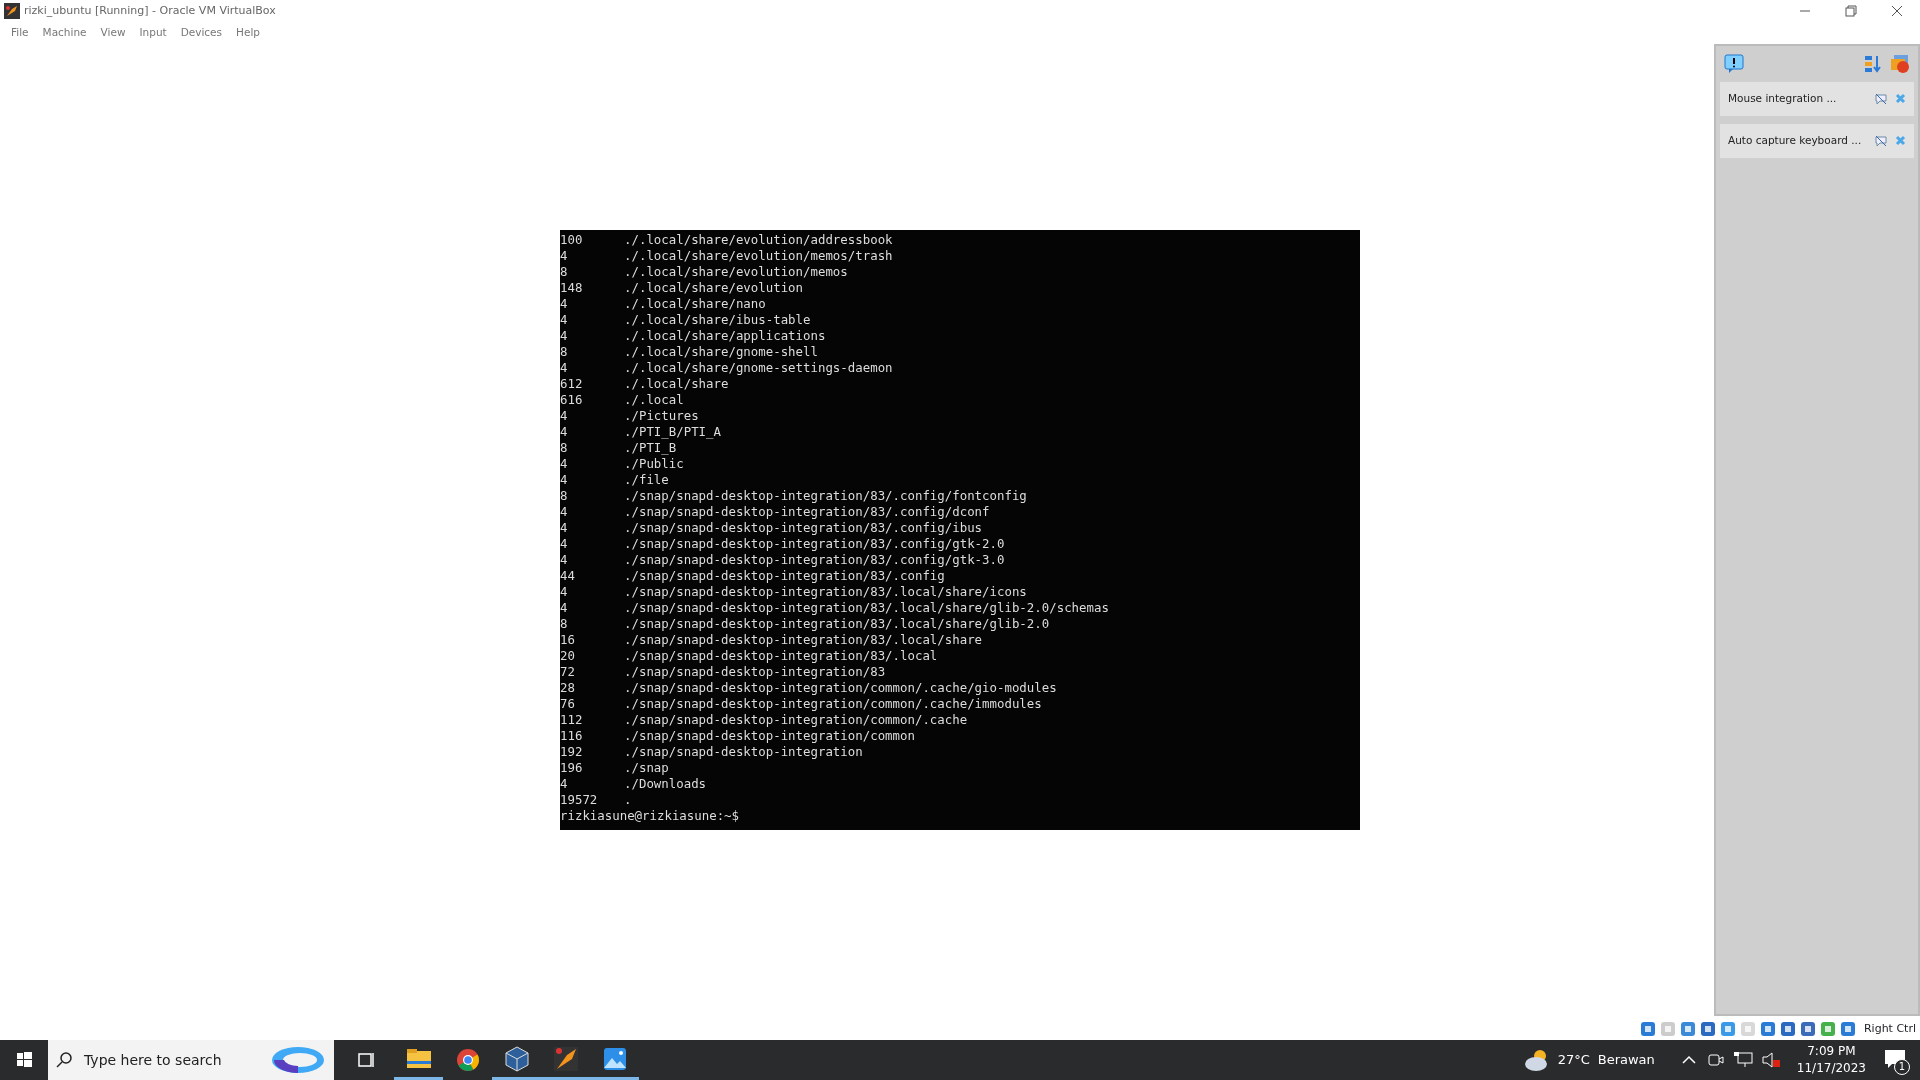 This screenshot has width=1920, height=1080. What do you see at coordinates (736, 271) in the screenshot?
I see `path-text: ./.local/share/evolution/memos` at bounding box center [736, 271].